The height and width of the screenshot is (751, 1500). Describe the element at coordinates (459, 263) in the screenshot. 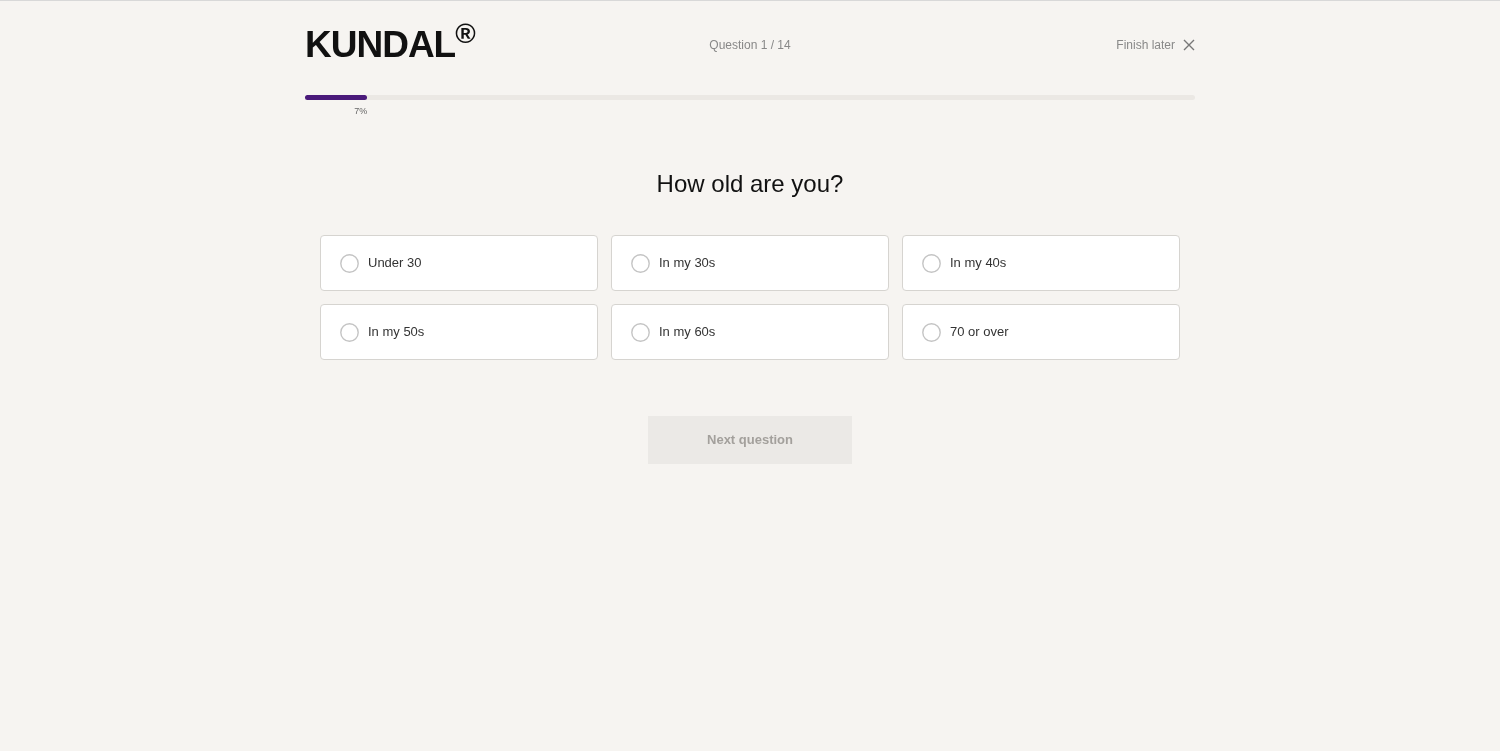

I see `answer-option: Under 30` at that location.